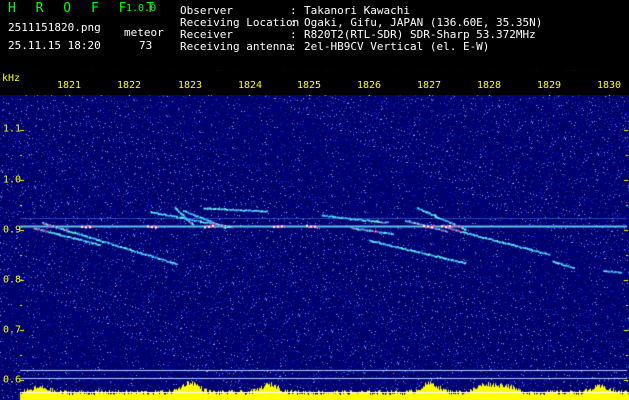 This screenshot has width=629, height=400. Describe the element at coordinates (144, 32) in the screenshot. I see `count-label: meteor` at that location.